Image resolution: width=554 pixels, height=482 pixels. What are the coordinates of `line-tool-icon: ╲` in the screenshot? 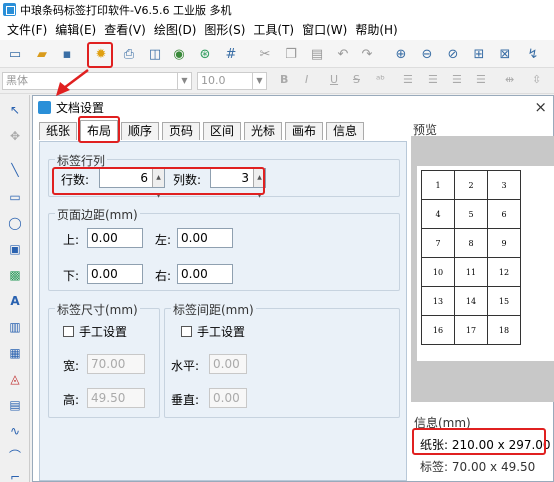 It's located at (15, 170).